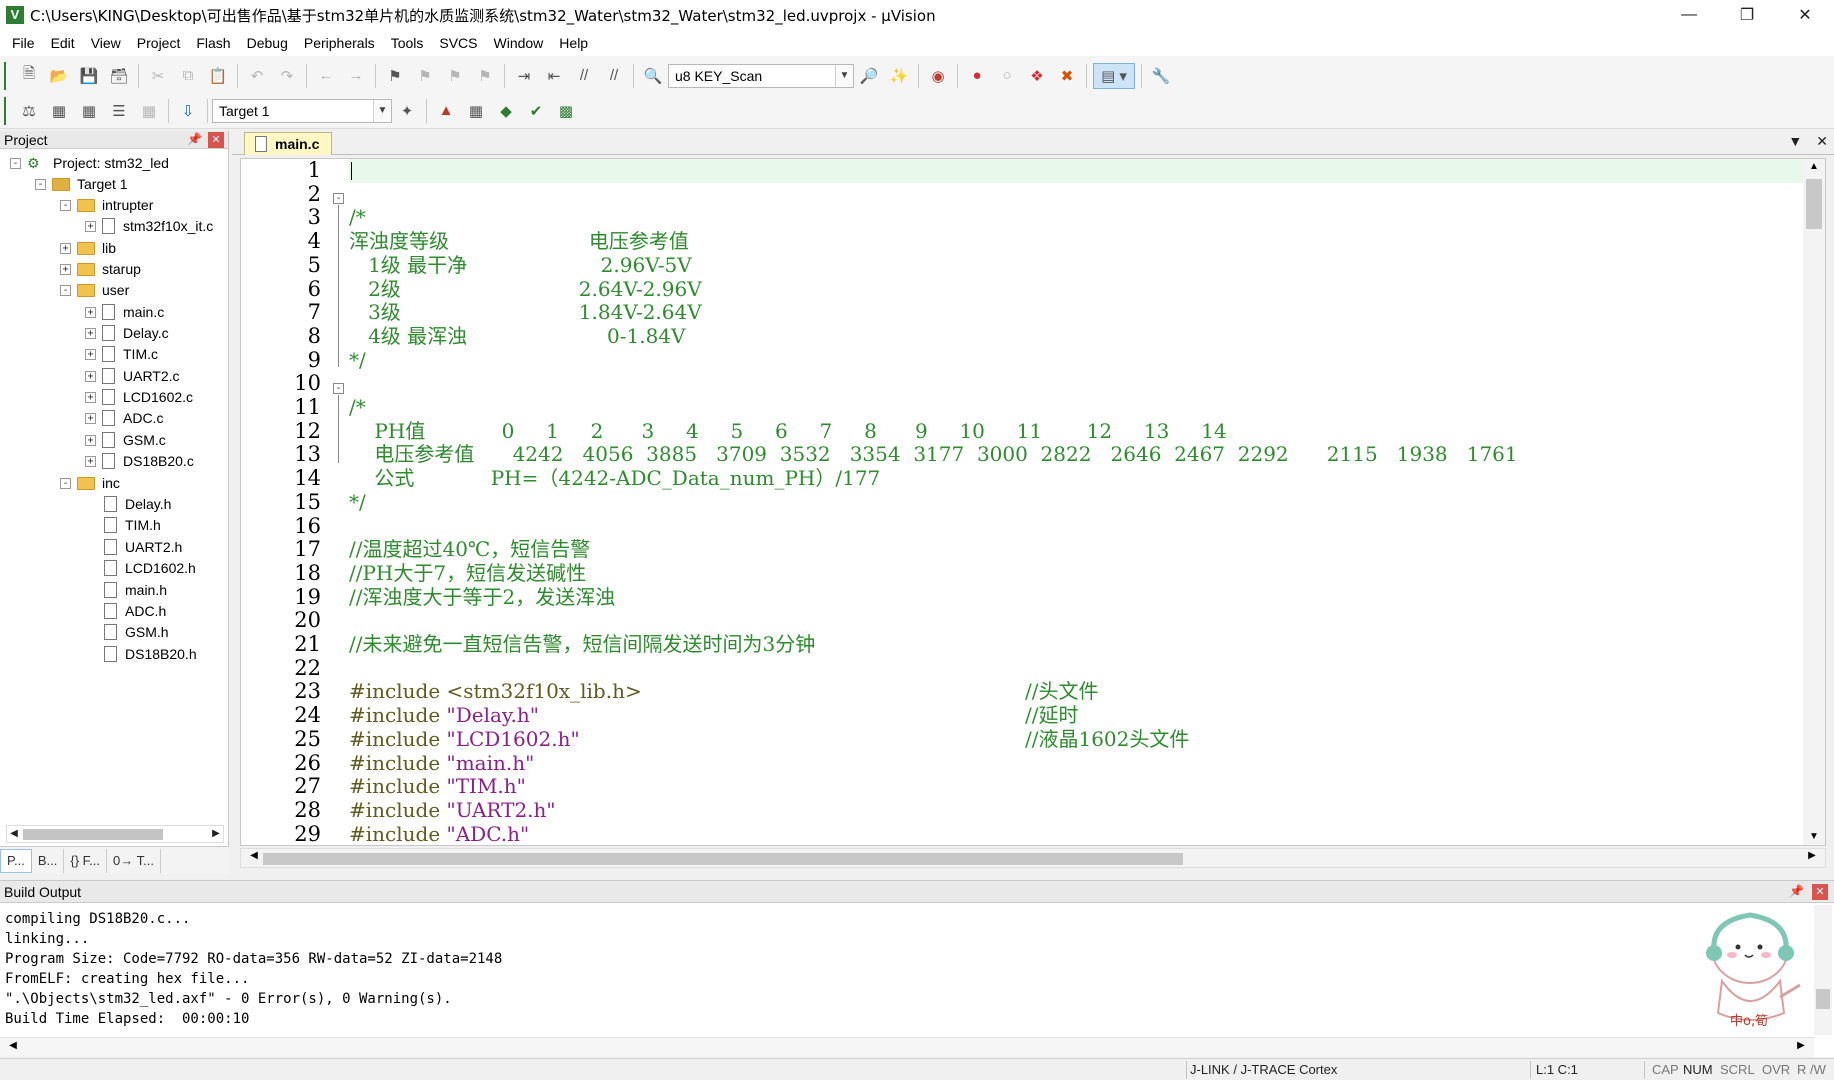 The image size is (1834, 1080). What do you see at coordinates (1747, 15) in the screenshot?
I see `restore-button: ❐` at bounding box center [1747, 15].